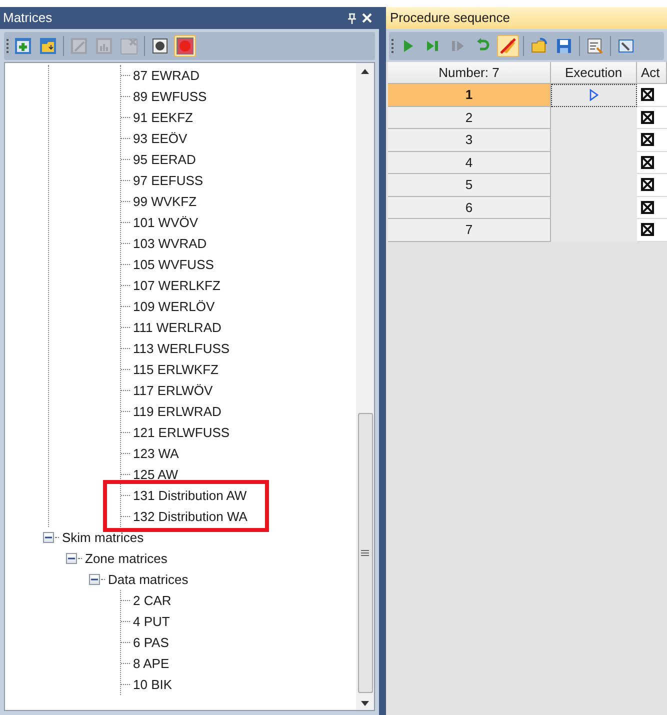  What do you see at coordinates (170, 96) in the screenshot?
I see `tree-item: 89 EWFUSS` at bounding box center [170, 96].